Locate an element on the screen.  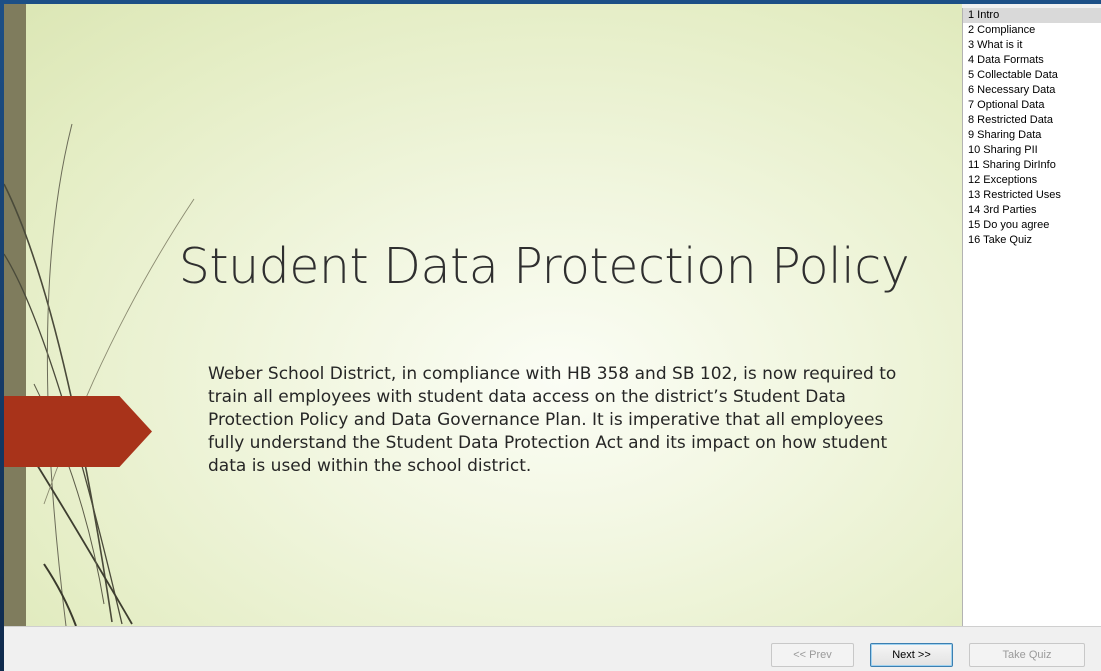
slide-list-item: 9 Sharing Data is located at coordinates (1032, 135).